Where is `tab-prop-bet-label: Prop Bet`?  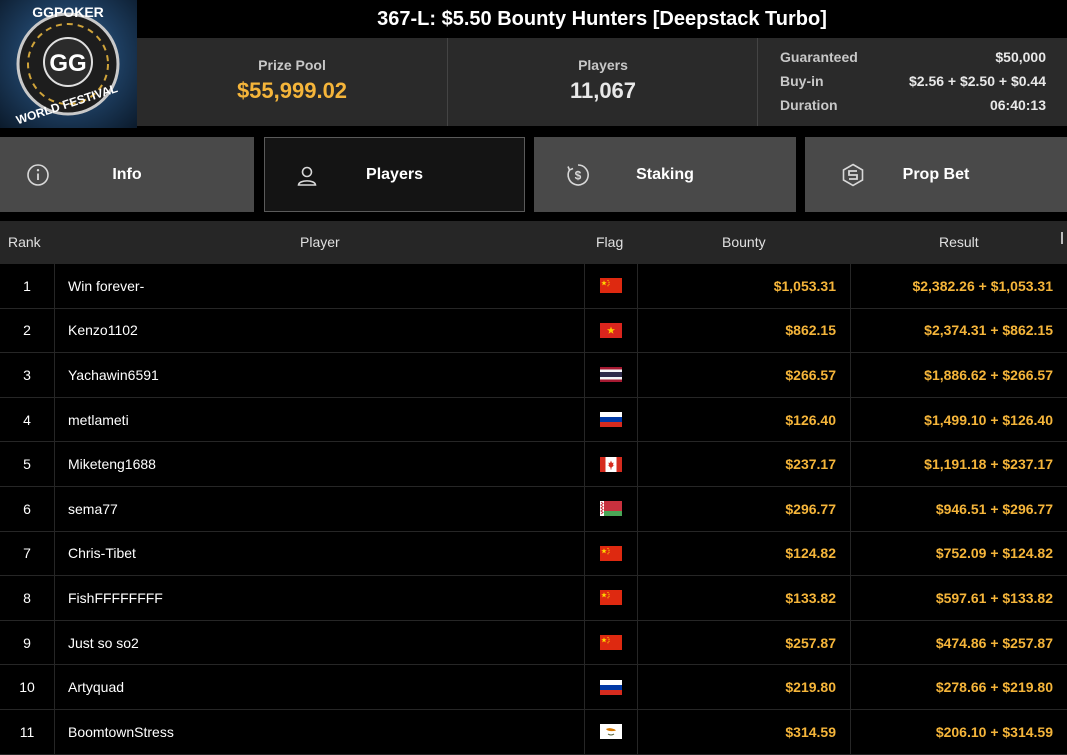 tab-prop-bet-label: Prop Bet is located at coordinates (936, 174).